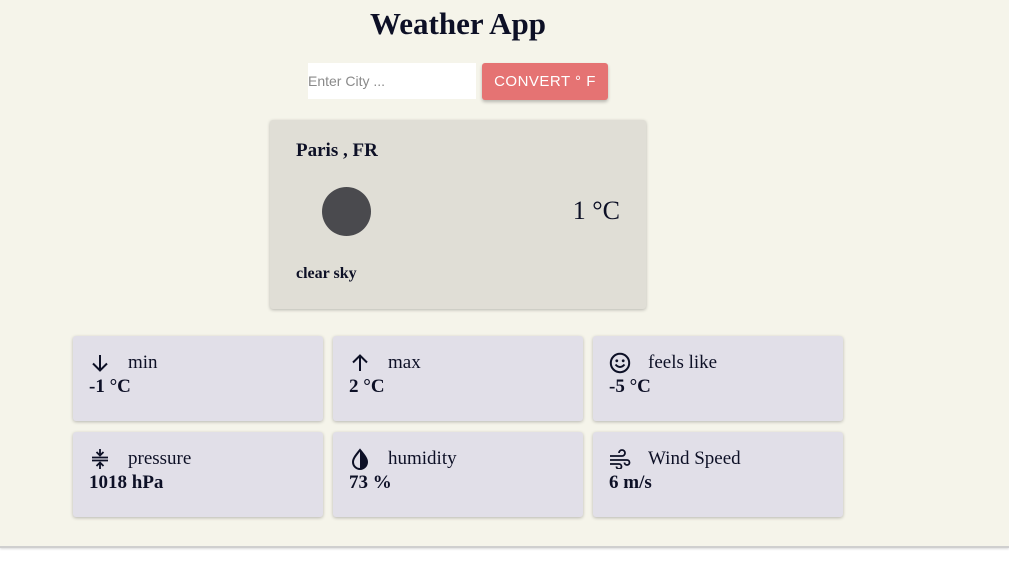 This screenshot has width=1009, height=582. Describe the element at coordinates (370, 482) in the screenshot. I see `stat-value: 73 %` at that location.